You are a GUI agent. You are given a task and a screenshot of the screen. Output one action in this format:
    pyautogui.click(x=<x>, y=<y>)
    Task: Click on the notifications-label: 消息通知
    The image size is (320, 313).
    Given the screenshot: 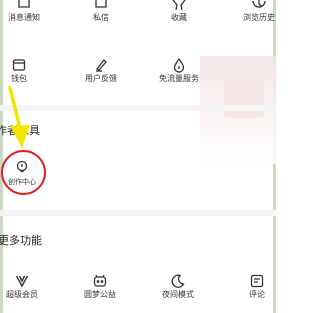 What is the action you would take?
    pyautogui.click(x=24, y=17)
    